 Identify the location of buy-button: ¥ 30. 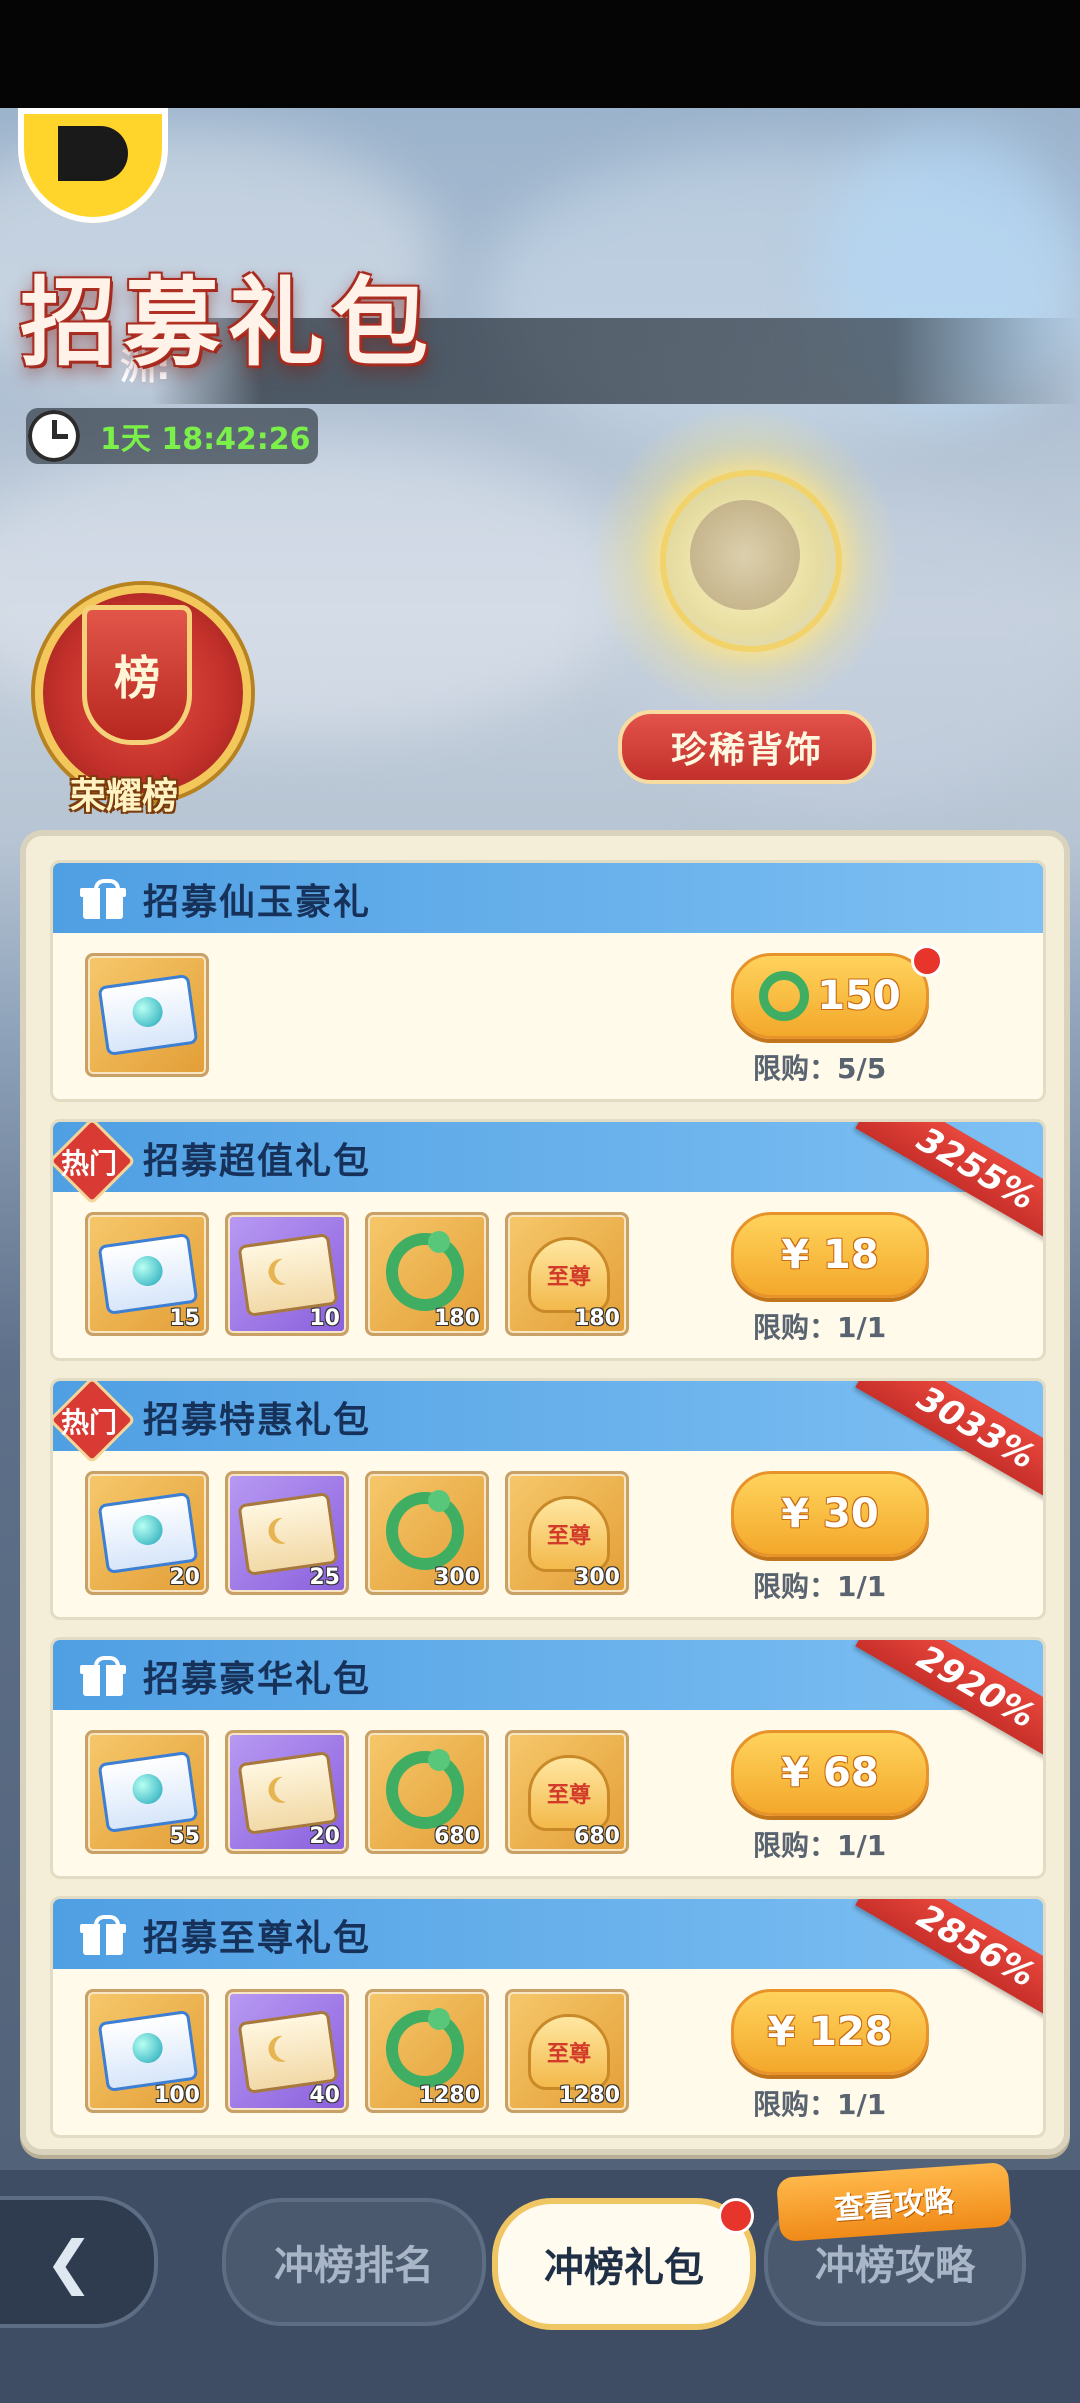
(830, 1514).